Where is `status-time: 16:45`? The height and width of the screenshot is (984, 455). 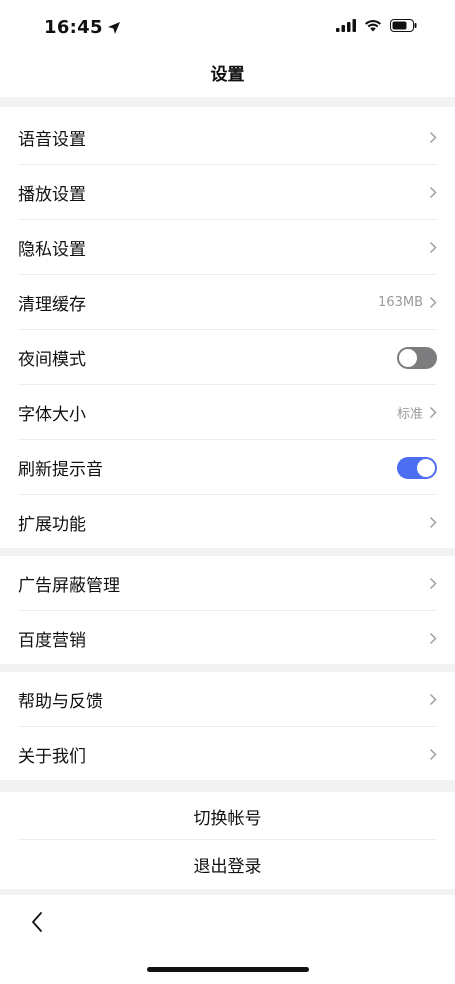 status-time: 16:45 is located at coordinates (73, 27).